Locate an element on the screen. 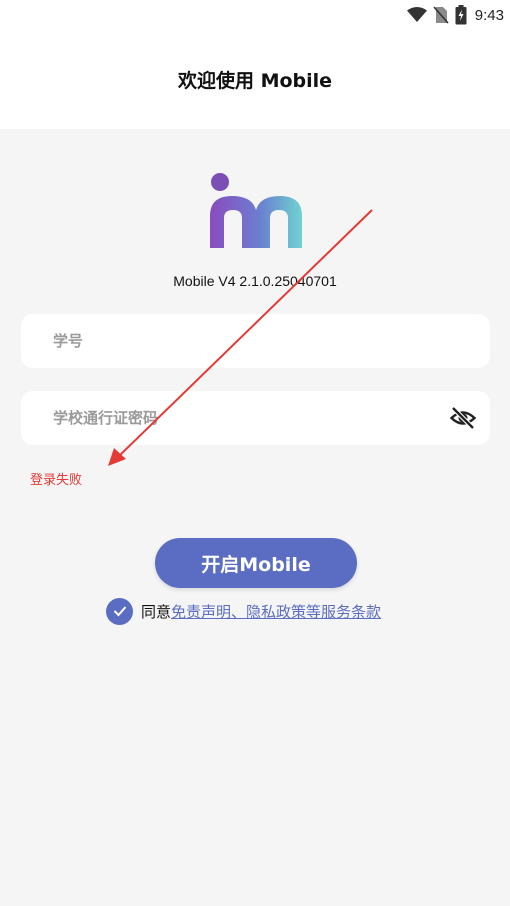 This screenshot has height=906, width=510. page-title: 欢迎使用 Mobile is located at coordinates (255, 81).